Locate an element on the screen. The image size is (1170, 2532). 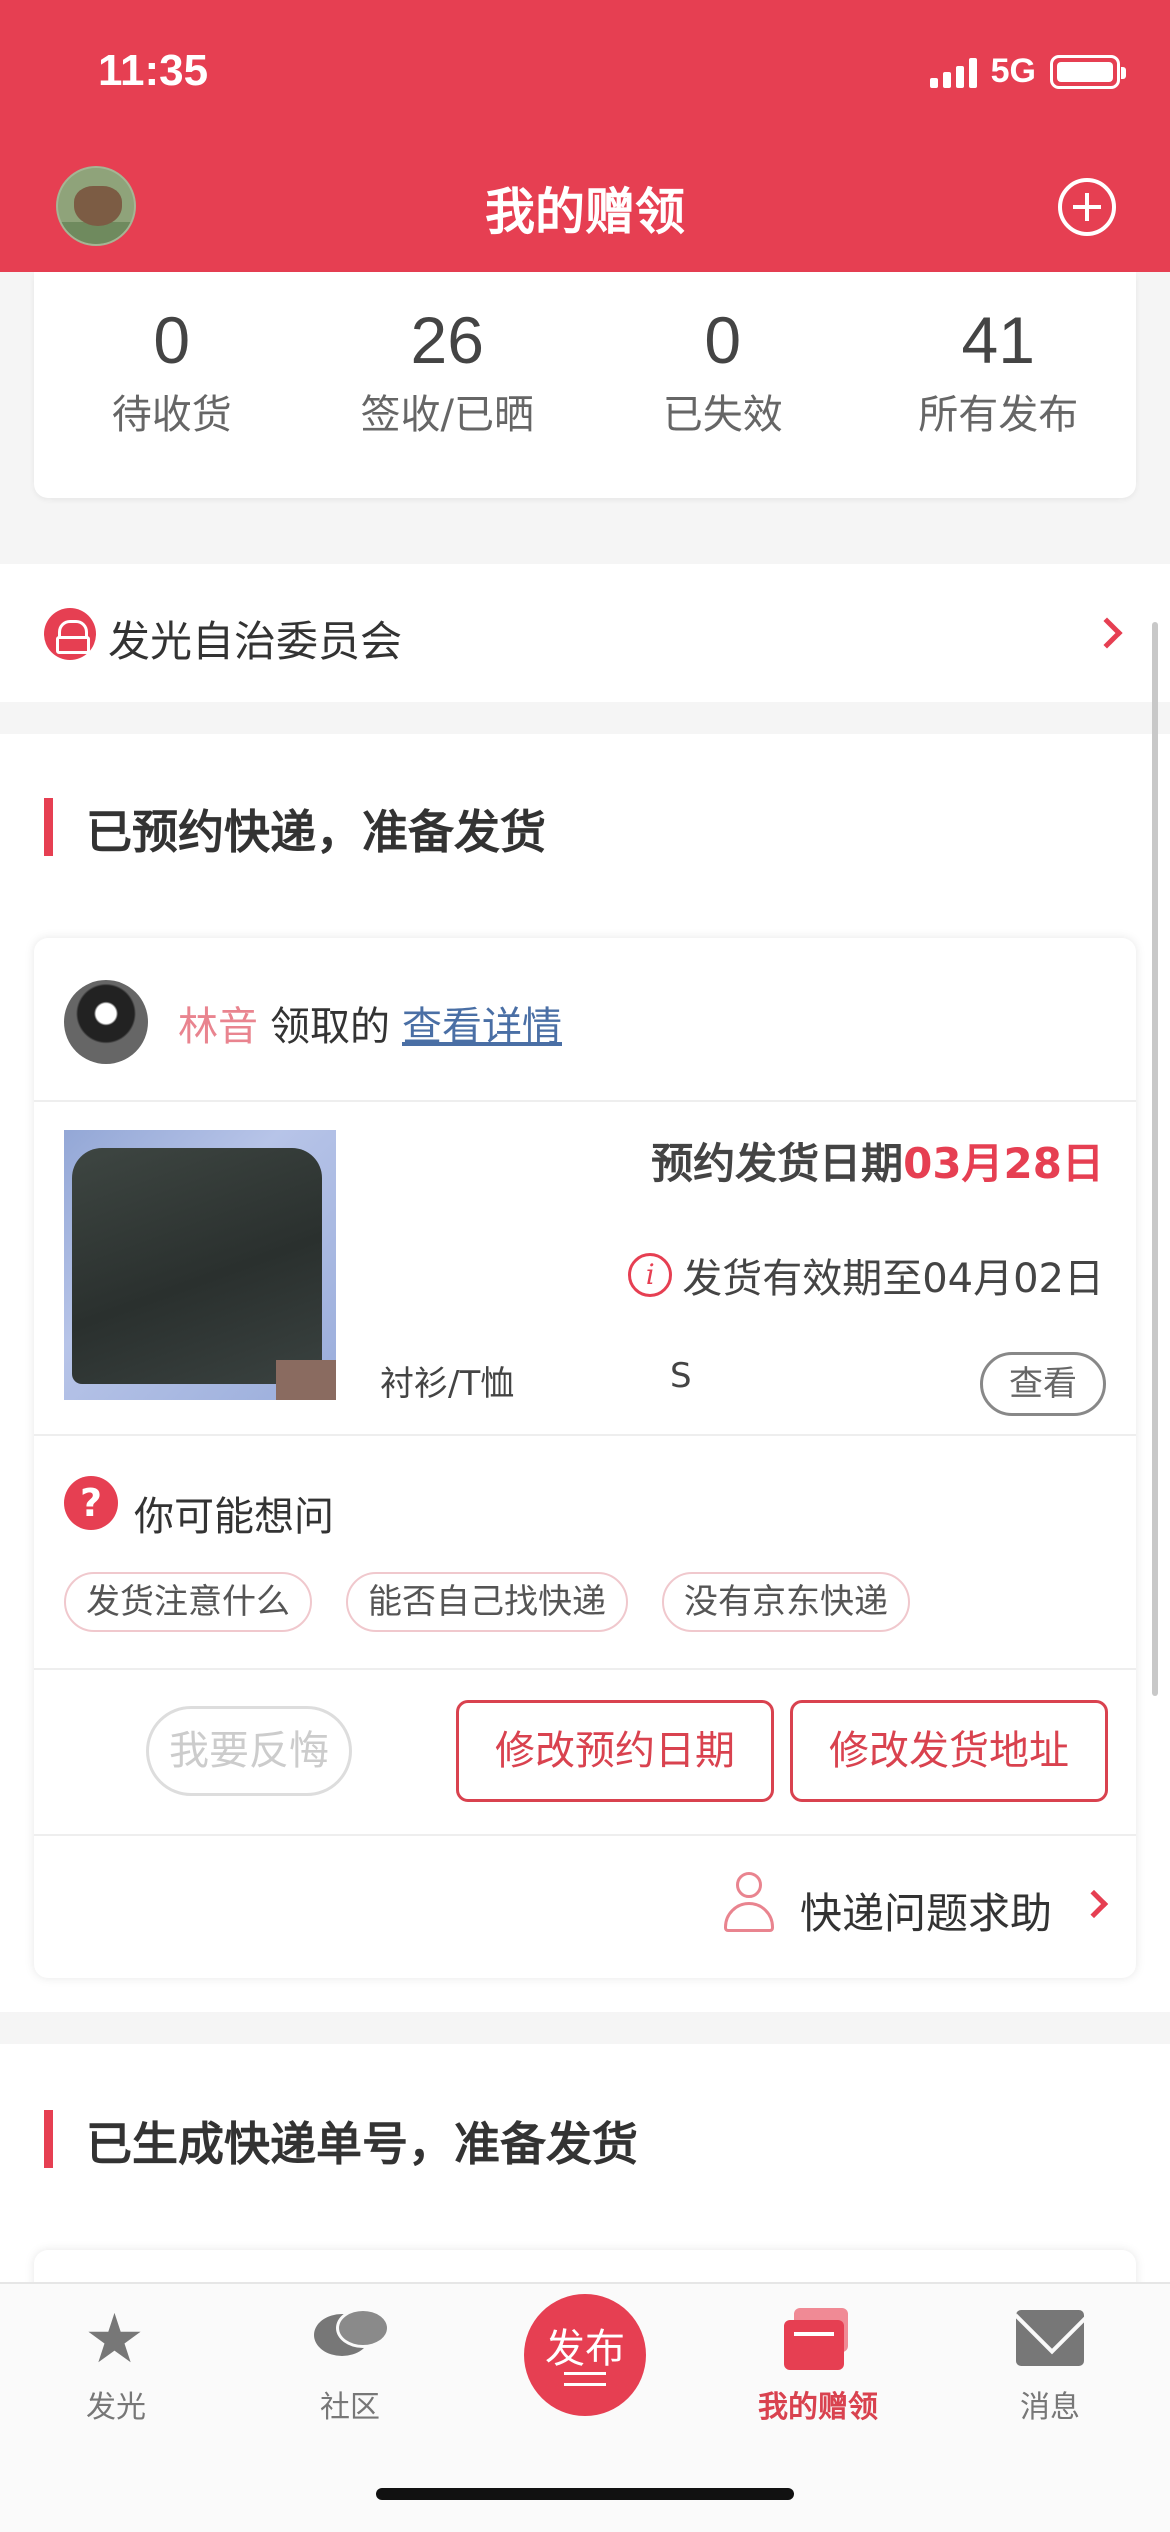
faq-chip: 发货注意什么 is located at coordinates (188, 1602).